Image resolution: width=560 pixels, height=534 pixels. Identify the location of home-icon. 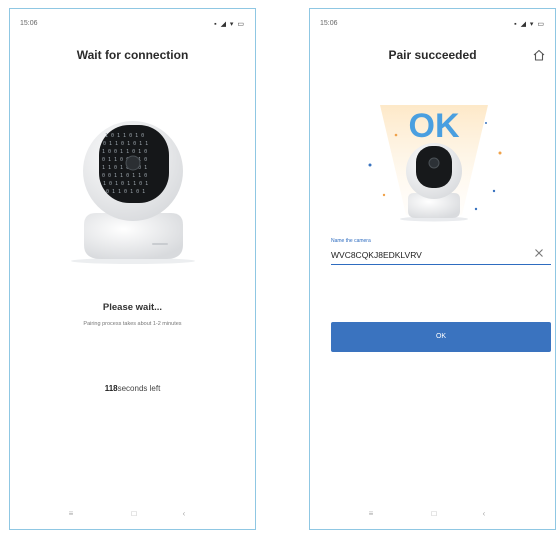
(539, 55).